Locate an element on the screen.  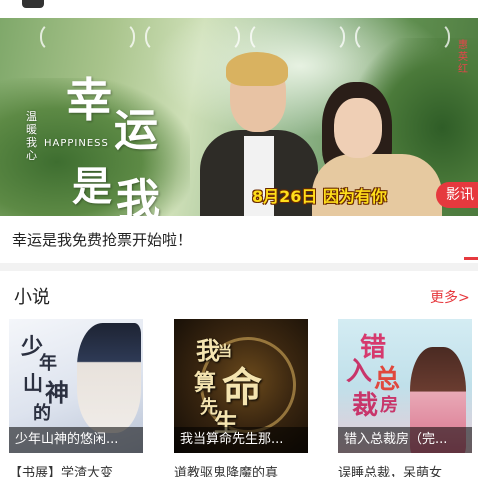
release-date: 8月26日 因为有你 is located at coordinates (319, 196).